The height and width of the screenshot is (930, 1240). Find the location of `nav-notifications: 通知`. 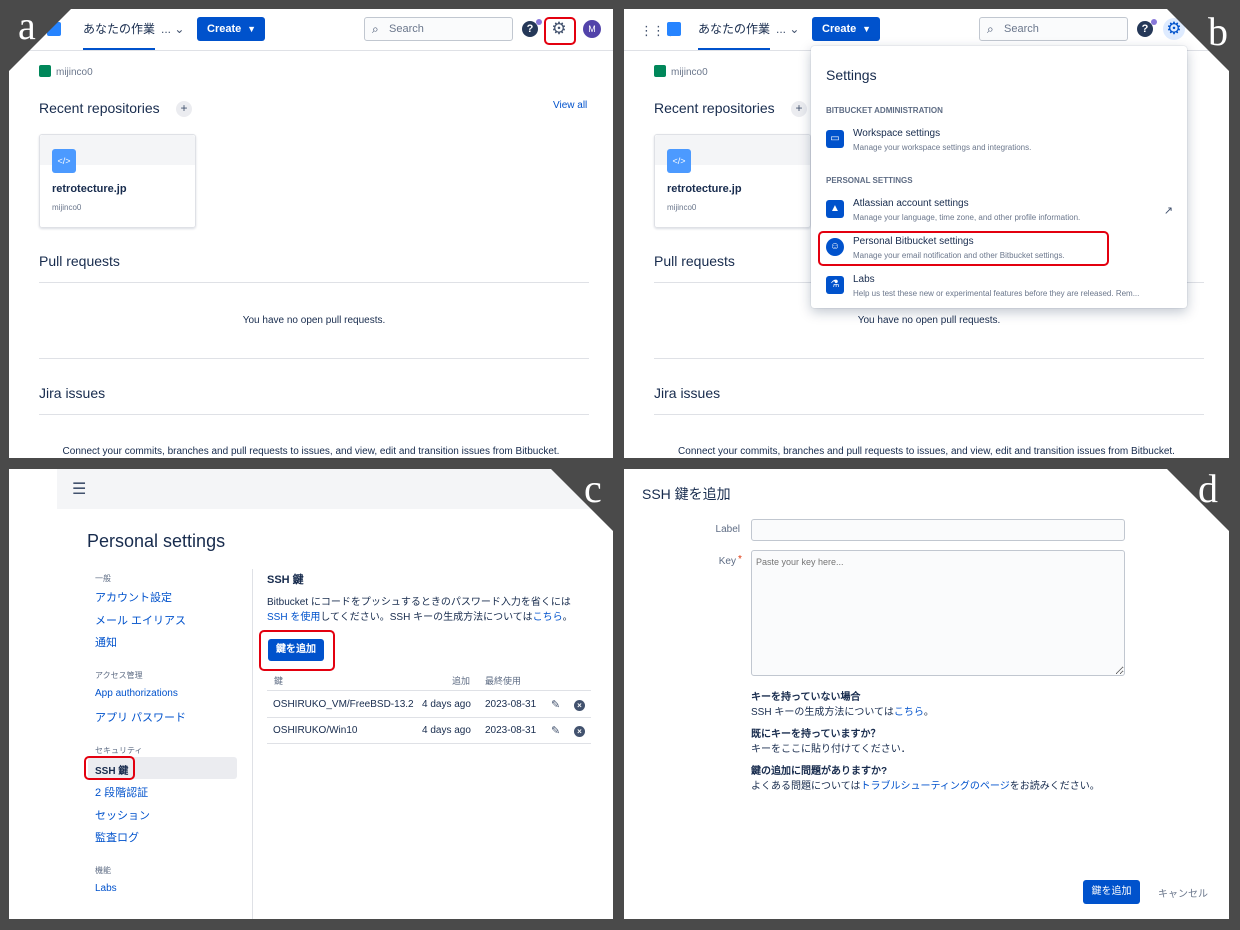

nav-notifications: 通知 is located at coordinates (106, 642).